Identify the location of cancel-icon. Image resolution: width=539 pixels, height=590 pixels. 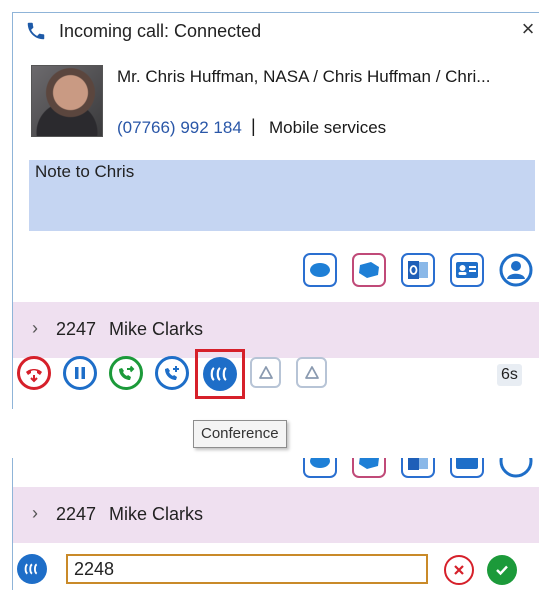
(459, 570).